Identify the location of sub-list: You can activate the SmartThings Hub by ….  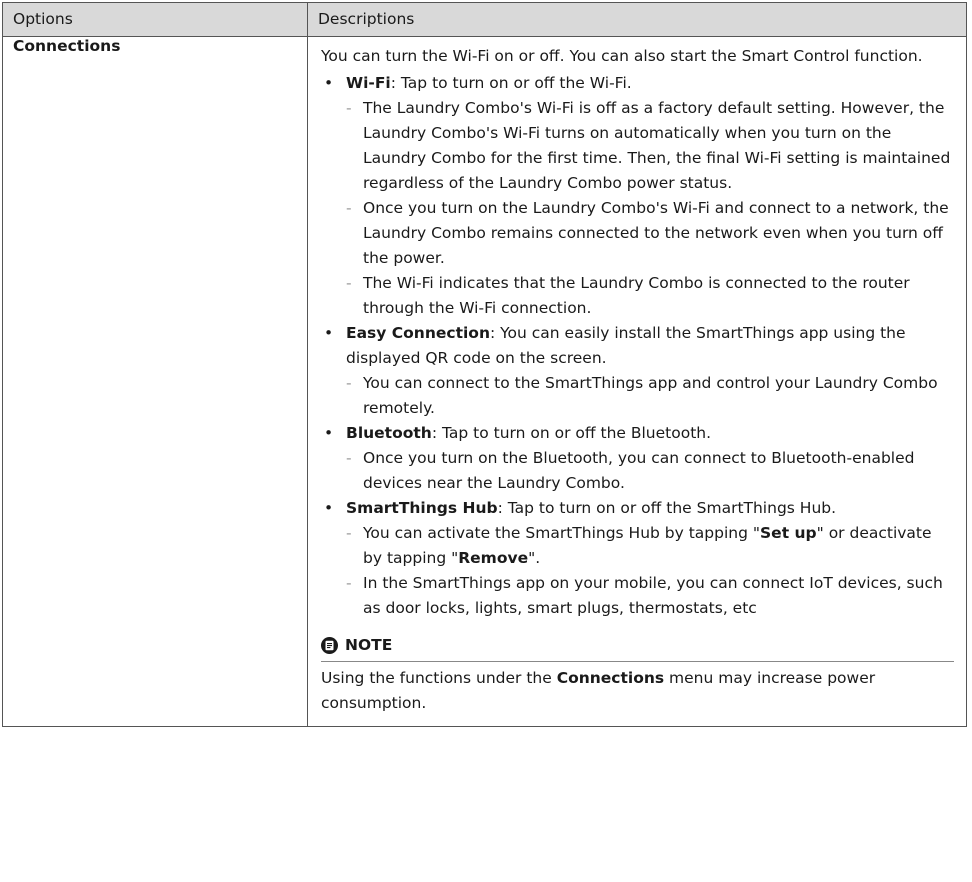
(650, 571).